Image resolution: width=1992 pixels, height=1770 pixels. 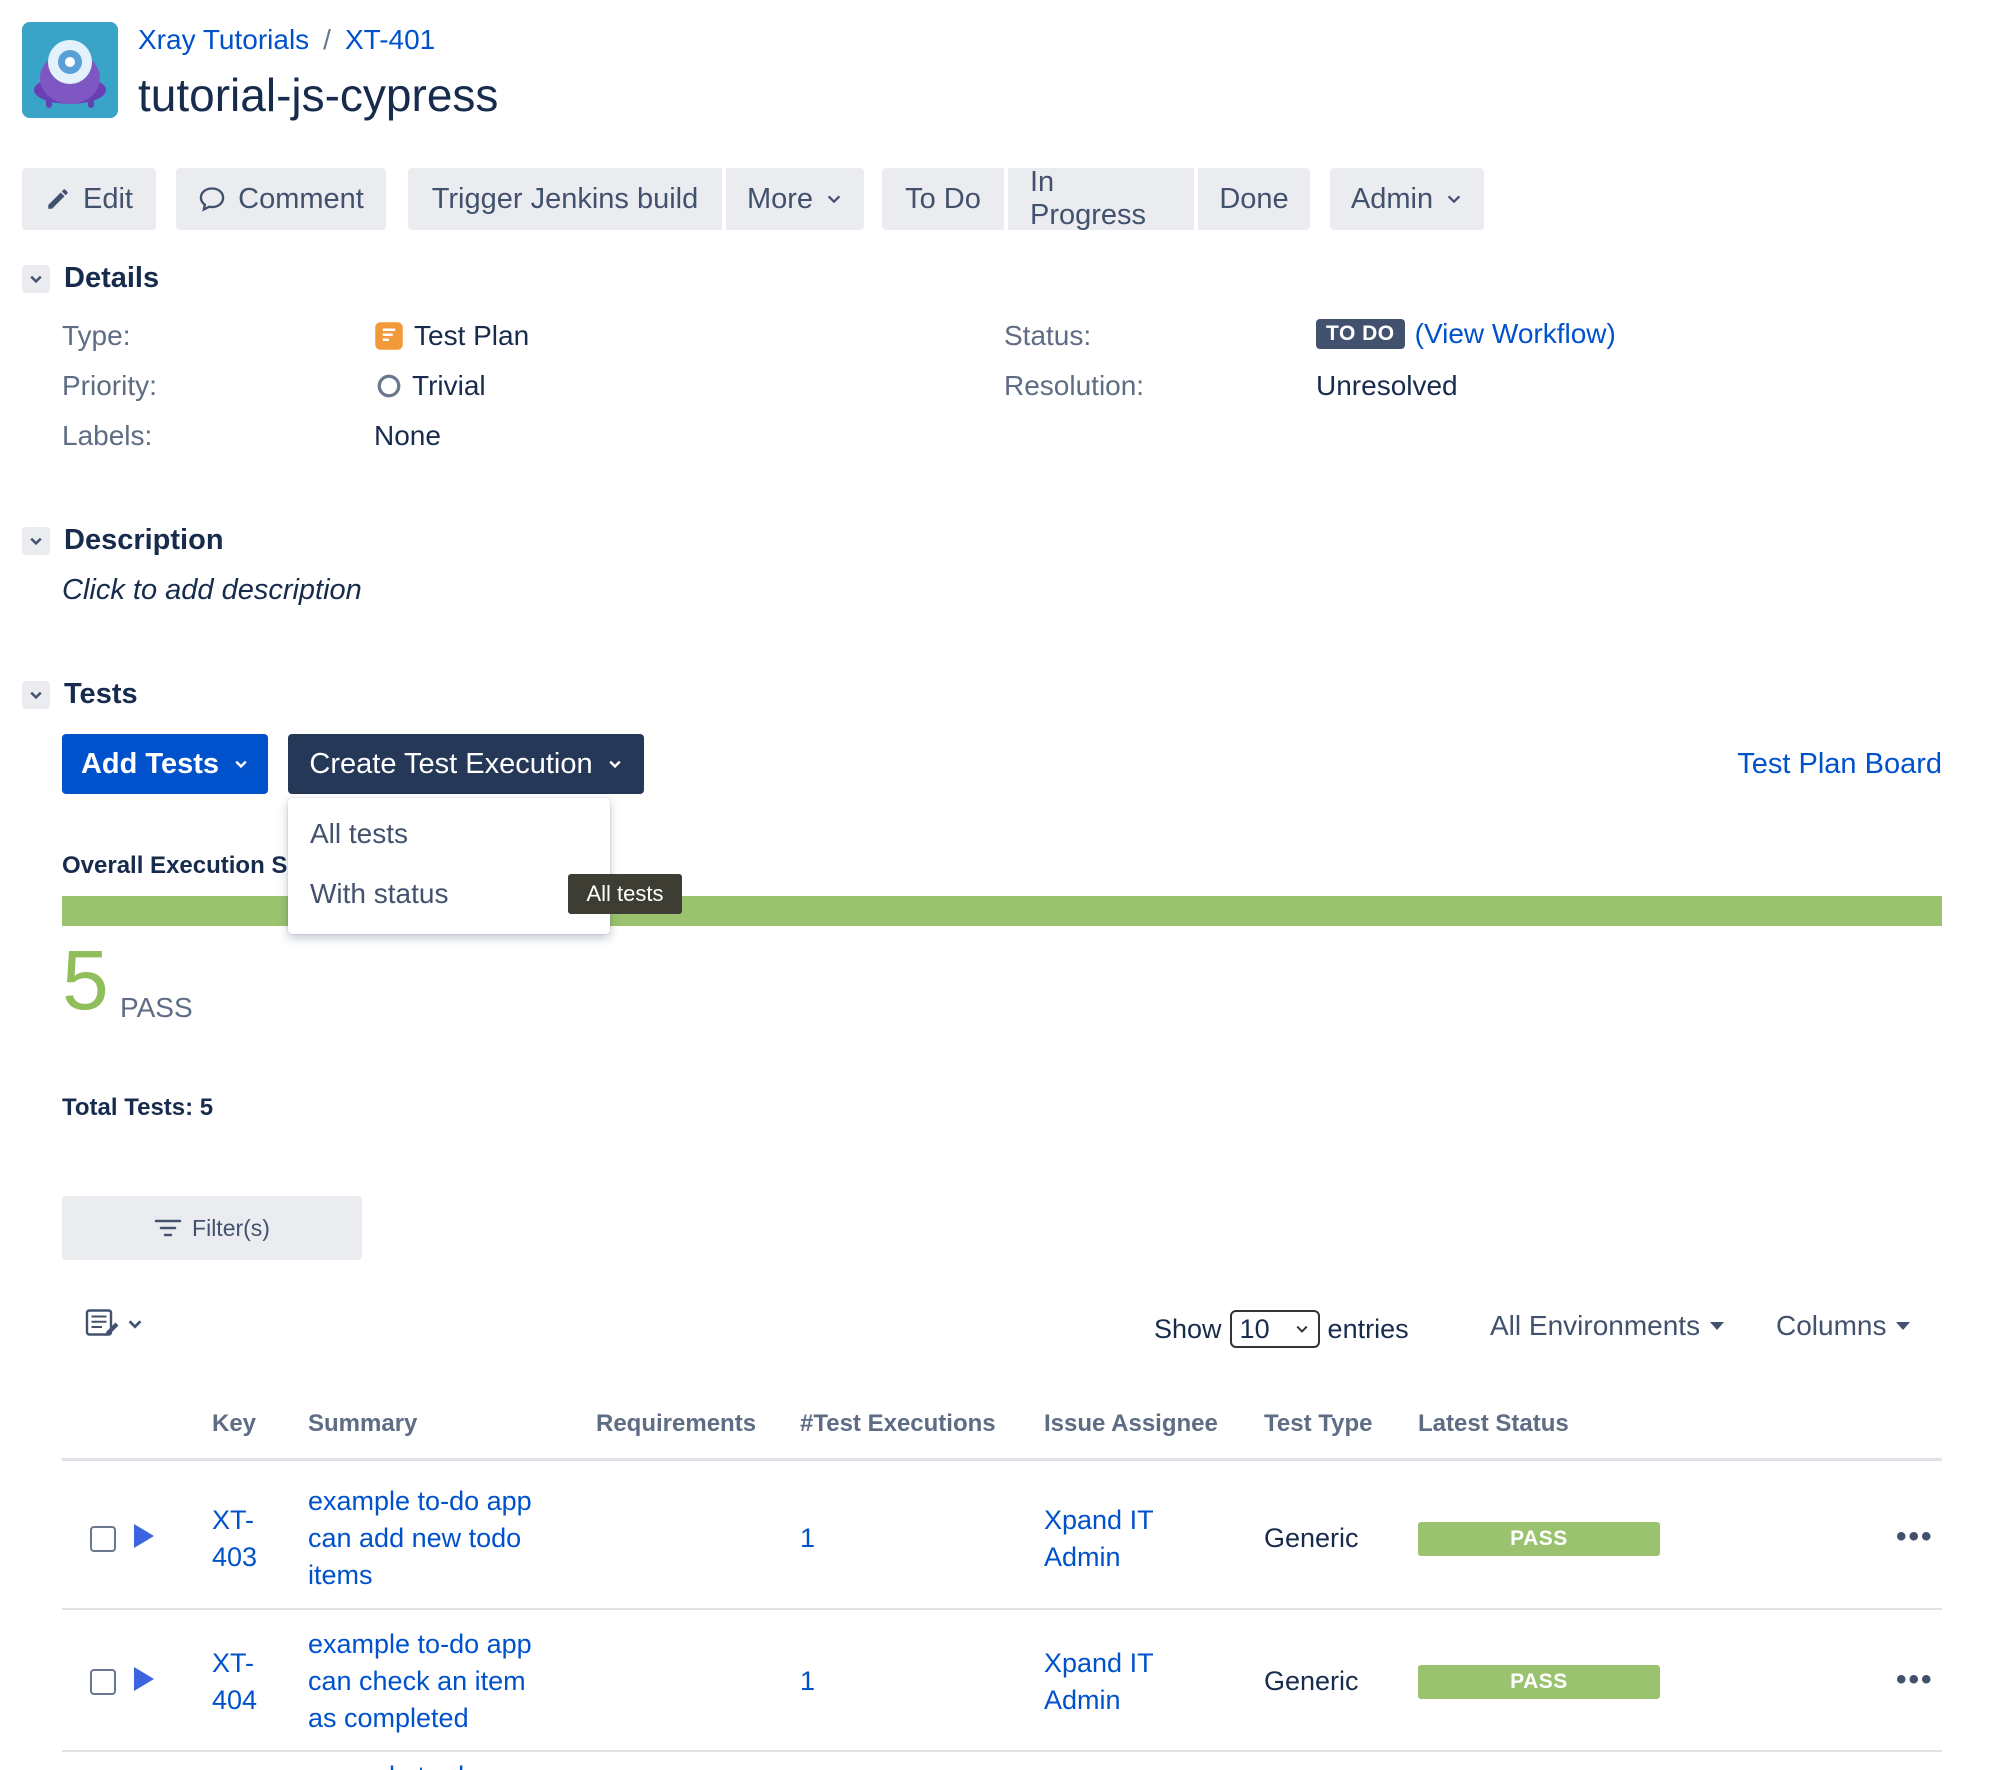 What do you see at coordinates (407, 436) in the screenshot?
I see `labels-value: None` at bounding box center [407, 436].